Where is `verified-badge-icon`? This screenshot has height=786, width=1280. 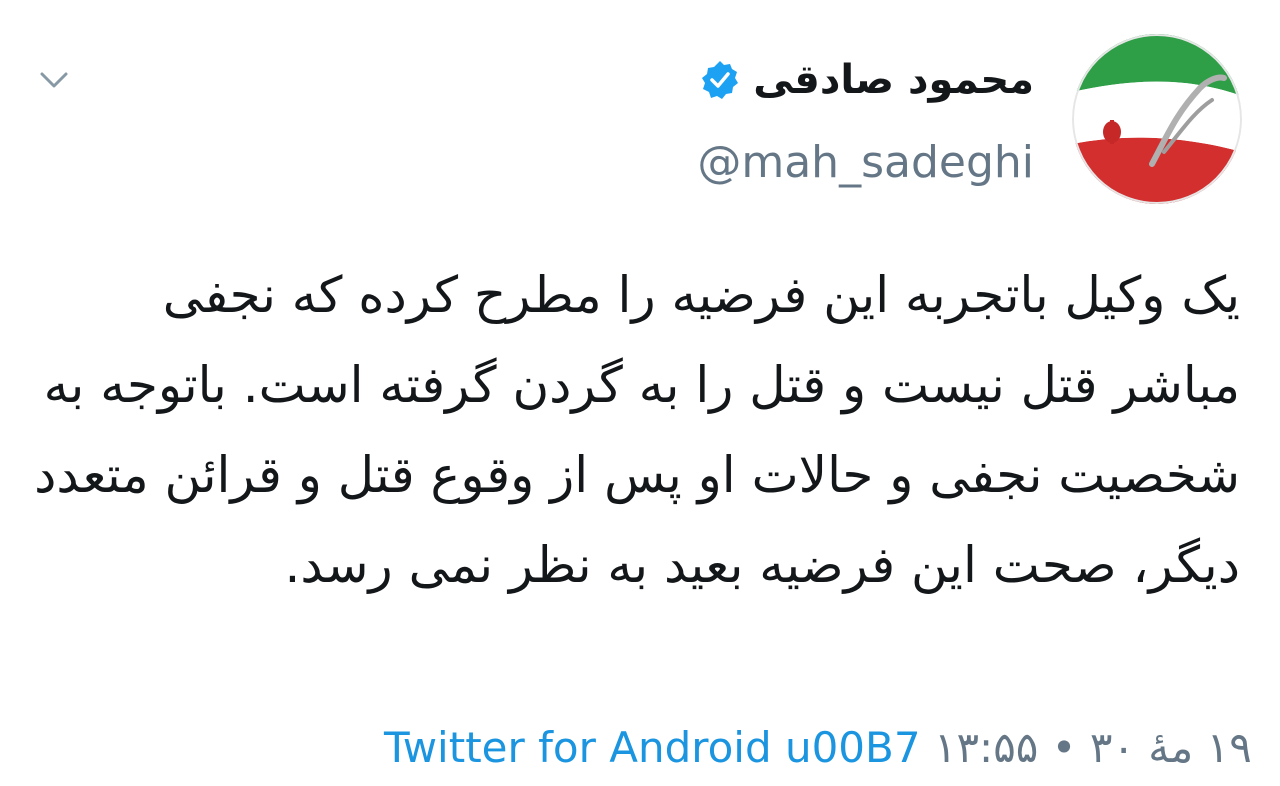 verified-badge-icon is located at coordinates (720, 80).